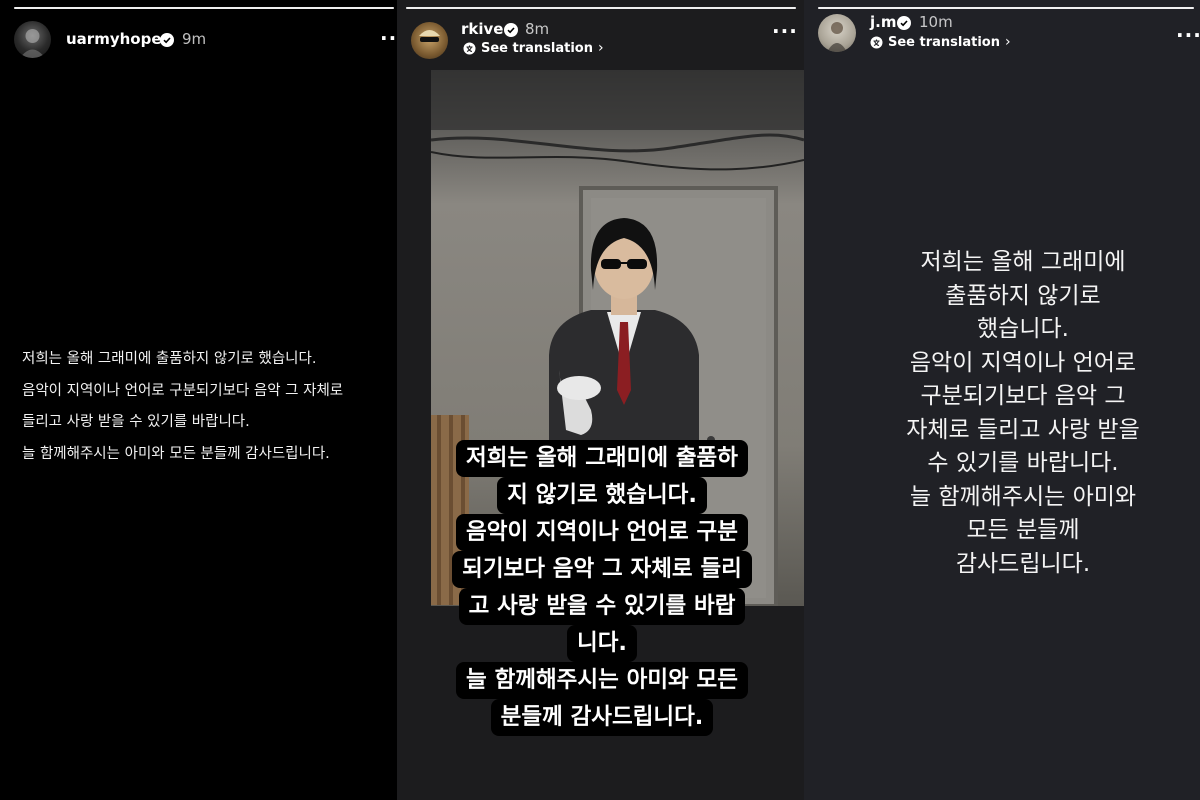 Image resolution: width=1200 pixels, height=800 pixels. What do you see at coordinates (602, 532) in the screenshot?
I see `caption-line: 음악이 지역이나 언어로 구분` at bounding box center [602, 532].